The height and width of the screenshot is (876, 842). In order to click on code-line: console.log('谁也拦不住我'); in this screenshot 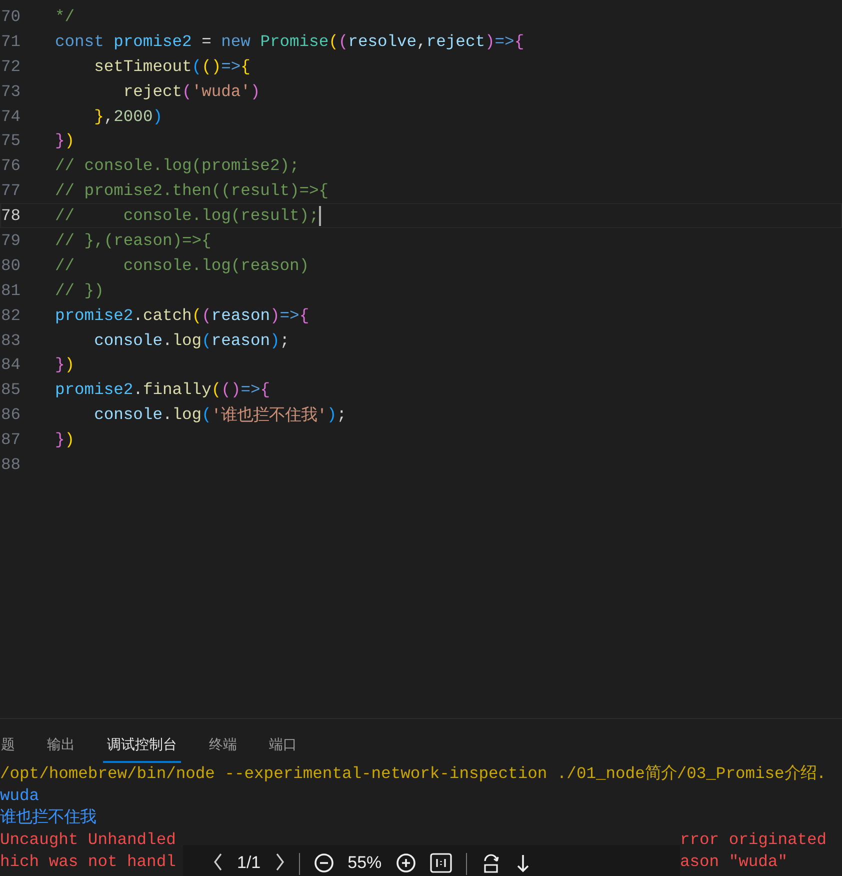, I will do `click(219, 415)`.